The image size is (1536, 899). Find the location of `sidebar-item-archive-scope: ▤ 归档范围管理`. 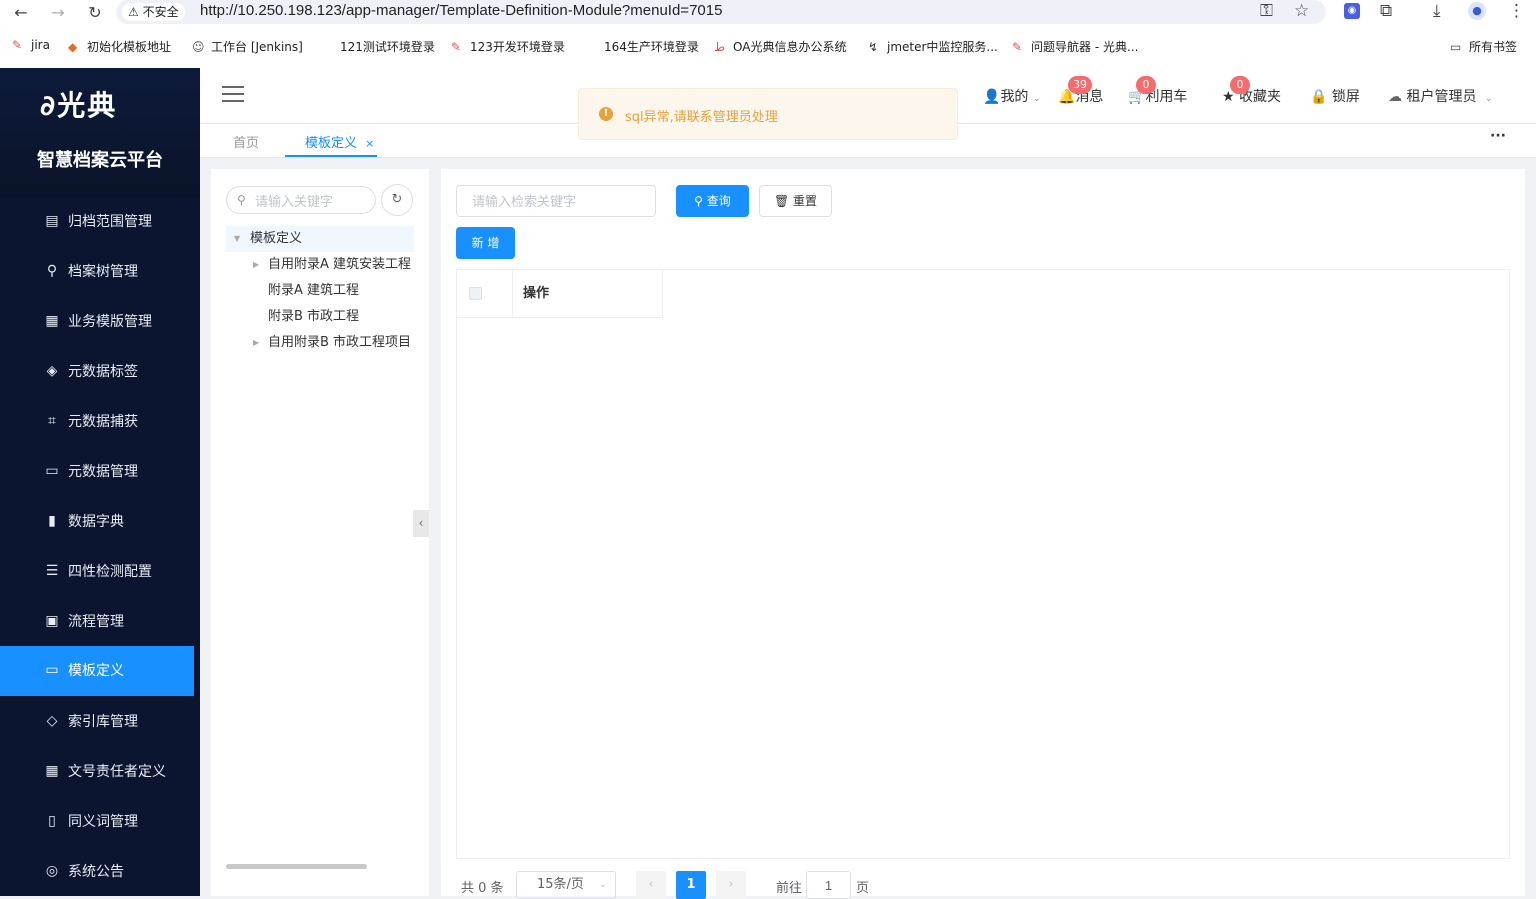

sidebar-item-archive-scope: ▤ 归档范围管理 is located at coordinates (97, 222).